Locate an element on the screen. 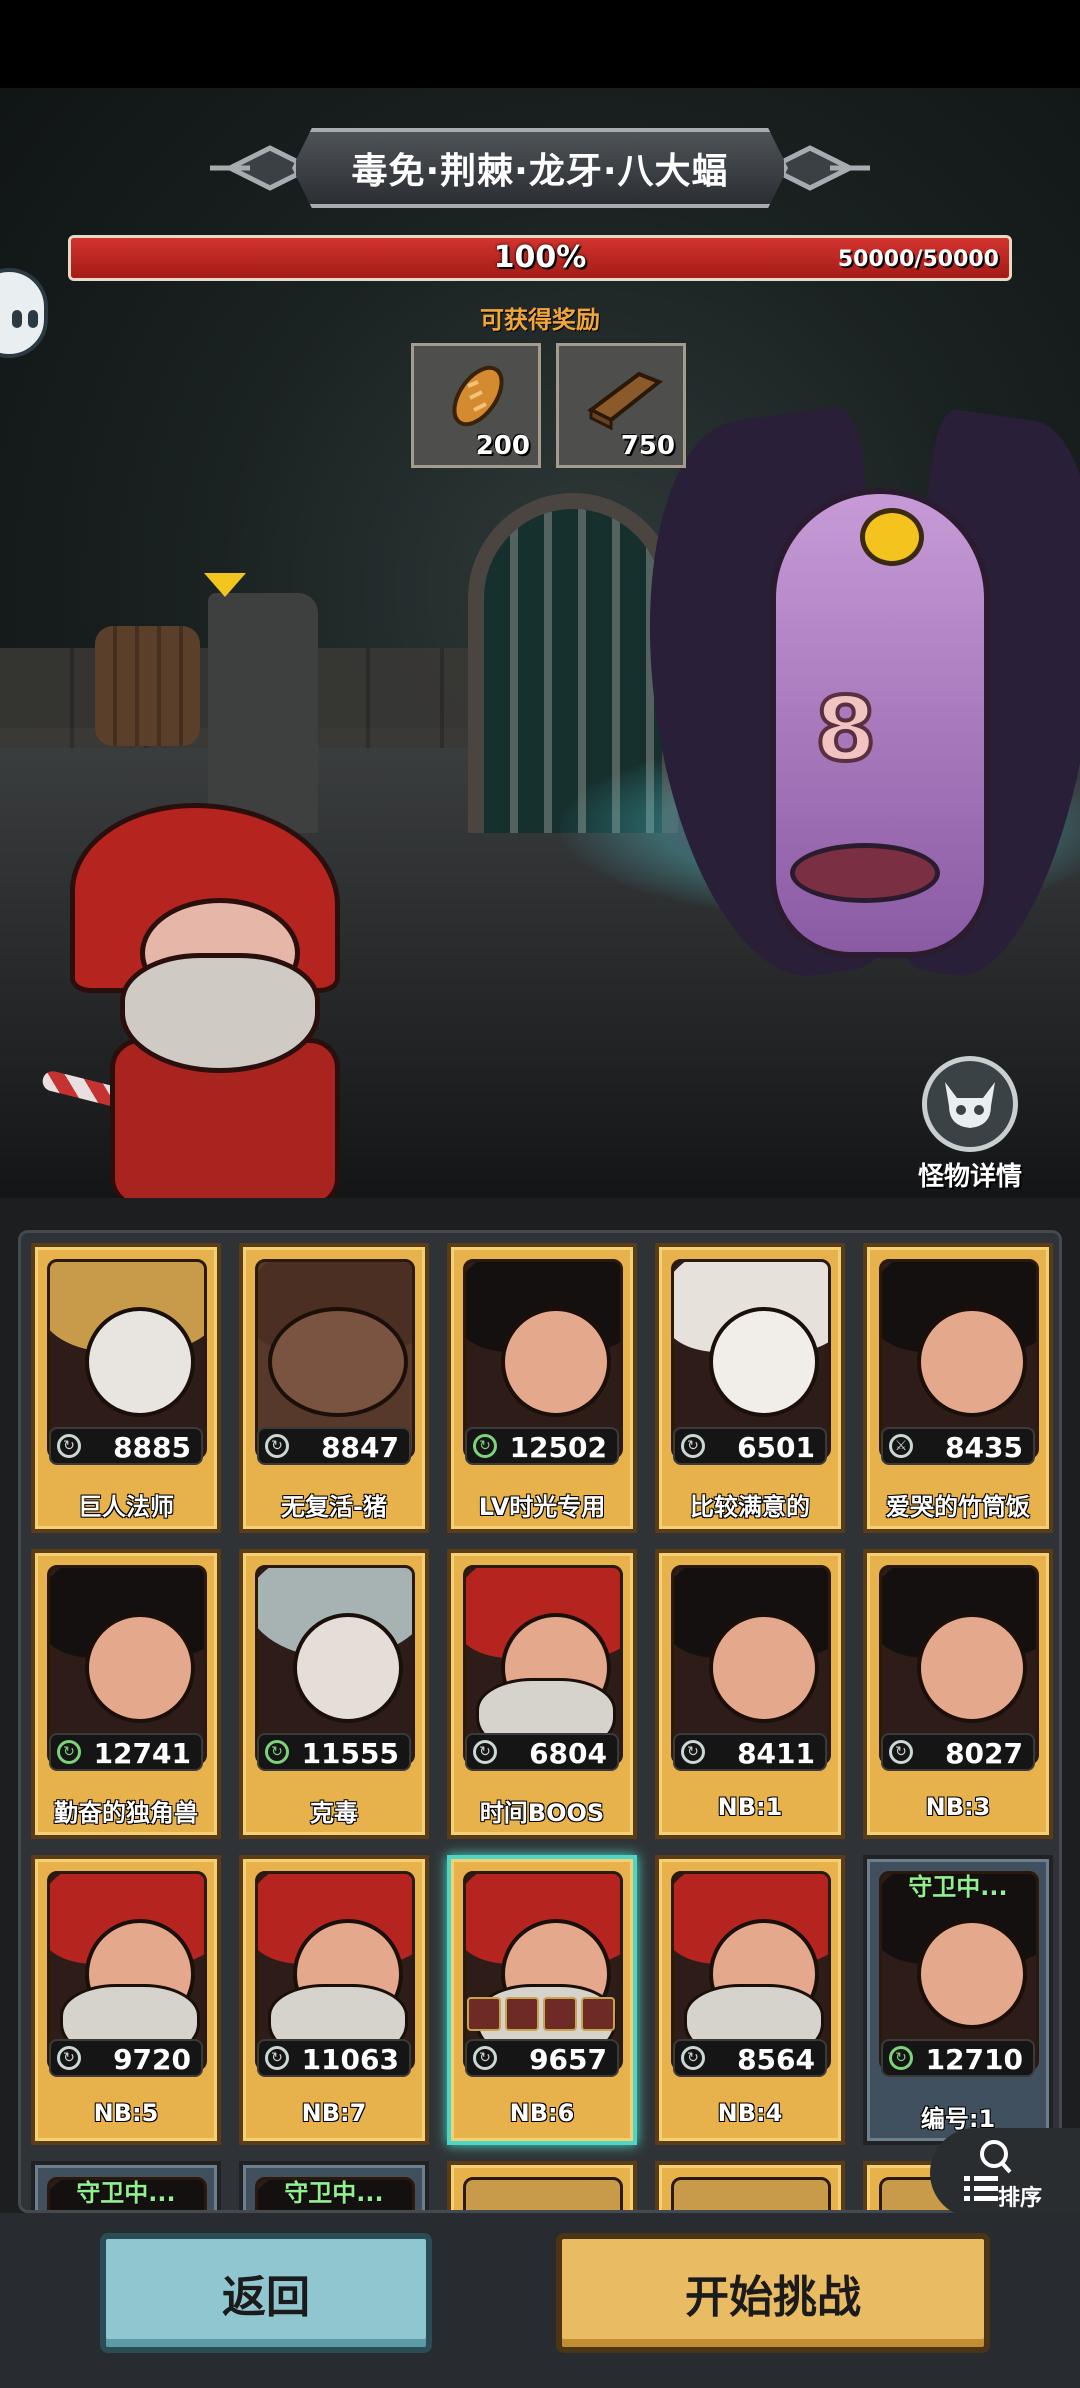 Image resolution: width=1080 pixels, height=2388 pixels. hero-name: 巨人法师 is located at coordinates (126, 1507).